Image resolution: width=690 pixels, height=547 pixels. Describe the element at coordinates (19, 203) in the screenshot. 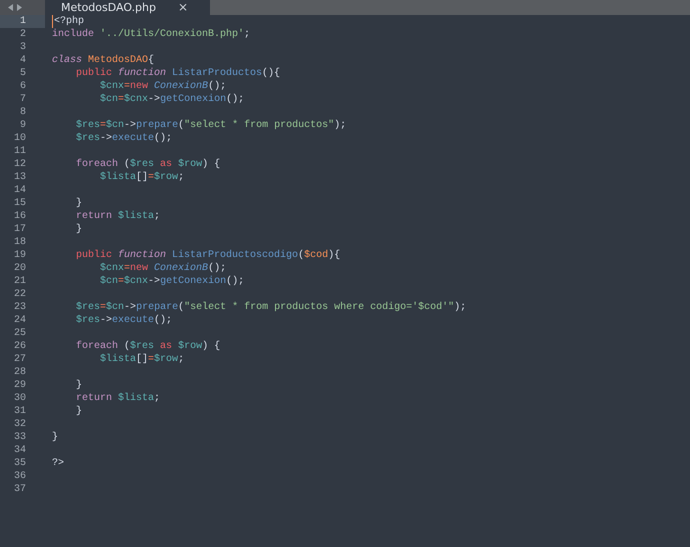

I see `line-number: 15` at that location.